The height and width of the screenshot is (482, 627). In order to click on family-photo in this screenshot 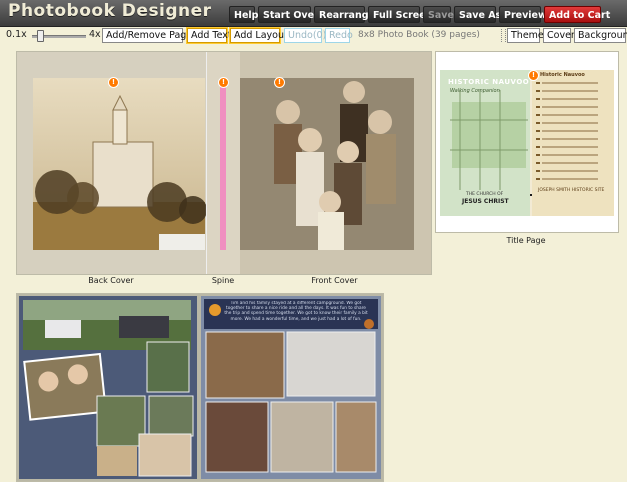, I will do `click(335, 163)`.